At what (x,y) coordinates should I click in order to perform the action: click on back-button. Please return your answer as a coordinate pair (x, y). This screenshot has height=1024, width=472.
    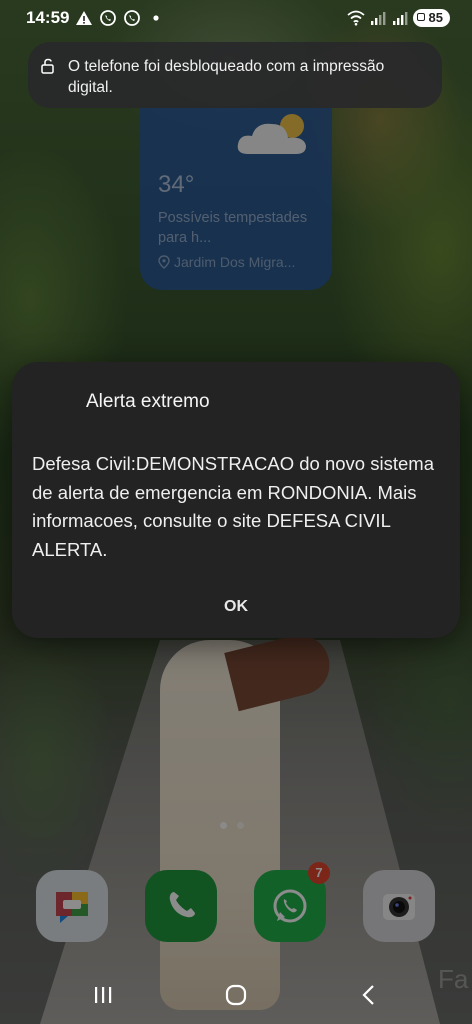
    Looking at the image, I should click on (369, 995).